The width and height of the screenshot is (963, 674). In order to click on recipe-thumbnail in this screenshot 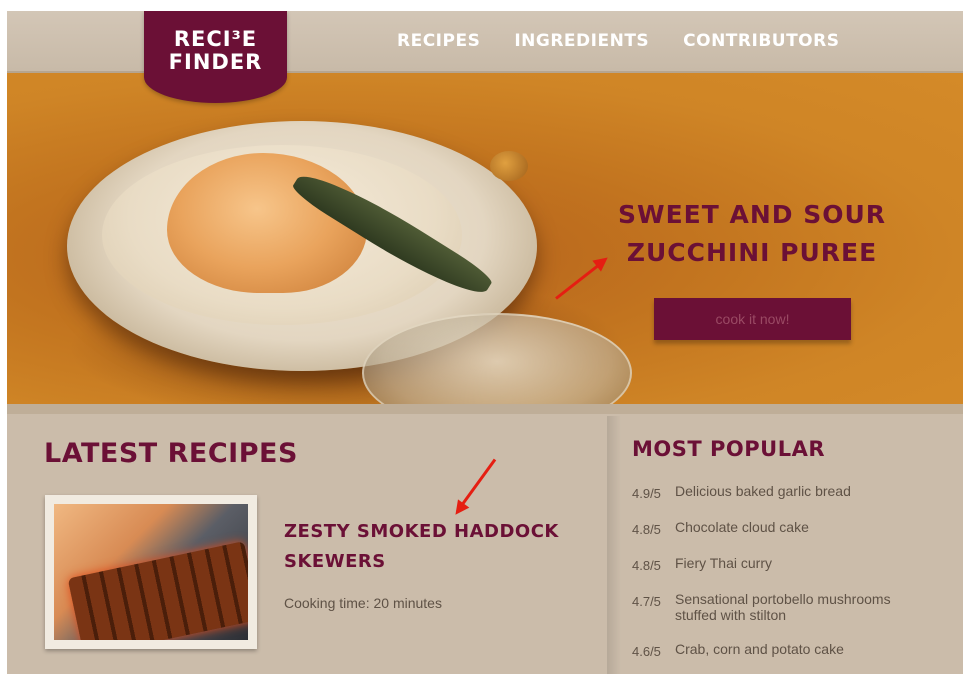, I will do `click(151, 572)`.